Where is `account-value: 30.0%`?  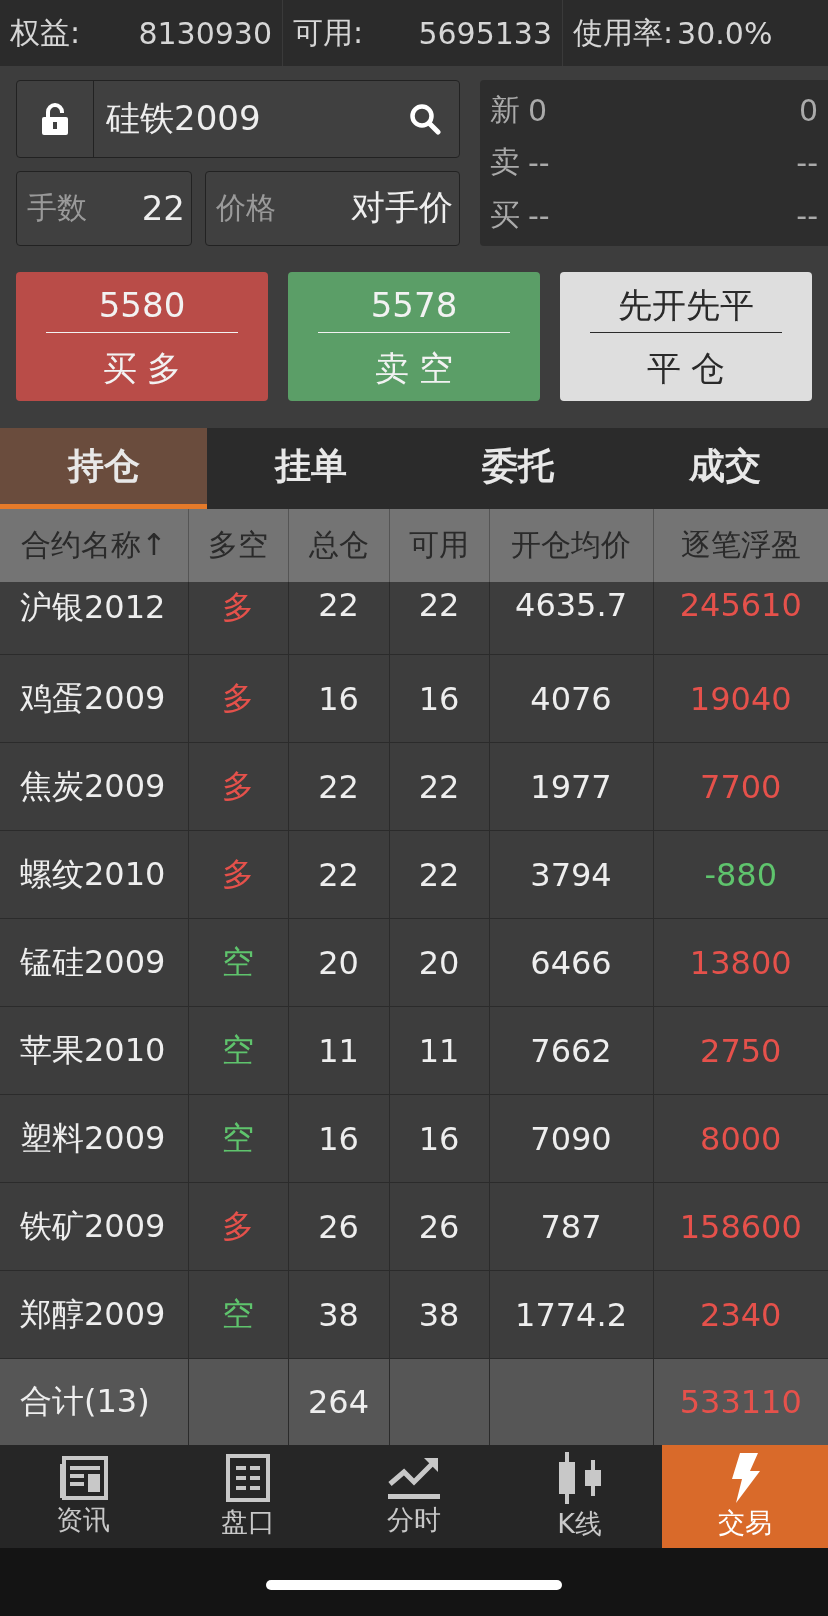 account-value: 30.0% is located at coordinates (725, 33).